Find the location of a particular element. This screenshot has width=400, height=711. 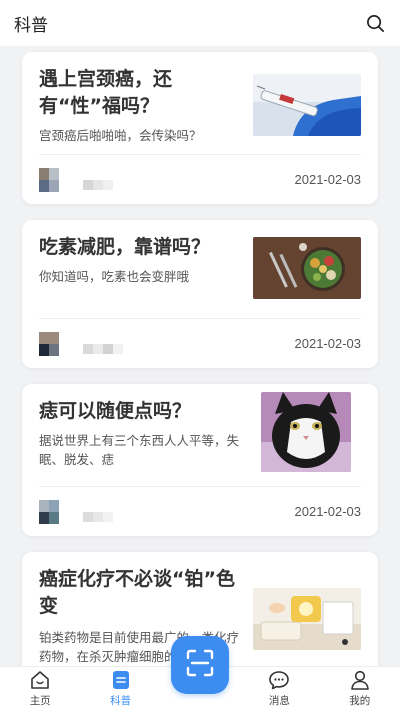

article-icon is located at coordinates (121, 680).